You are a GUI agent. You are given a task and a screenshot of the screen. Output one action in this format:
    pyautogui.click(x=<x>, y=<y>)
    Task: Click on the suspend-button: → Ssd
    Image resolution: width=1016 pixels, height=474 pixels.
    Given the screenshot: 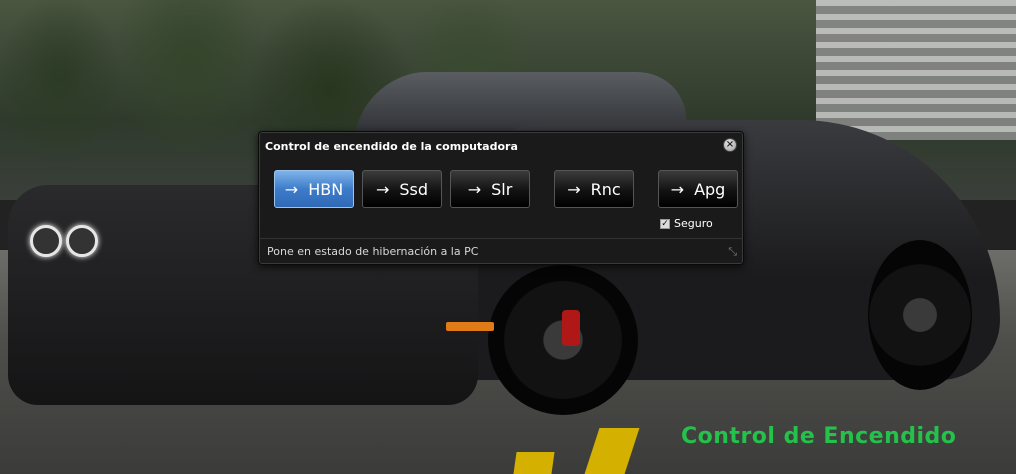 What is the action you would take?
    pyautogui.click(x=402, y=189)
    